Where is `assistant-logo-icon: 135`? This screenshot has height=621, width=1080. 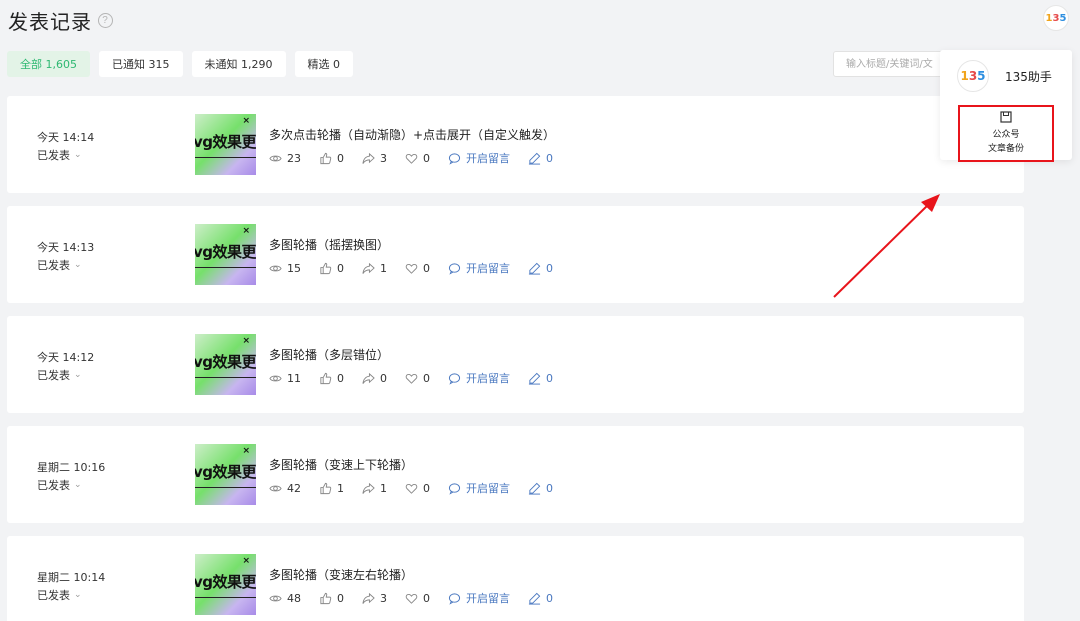 assistant-logo-icon: 135 is located at coordinates (973, 76).